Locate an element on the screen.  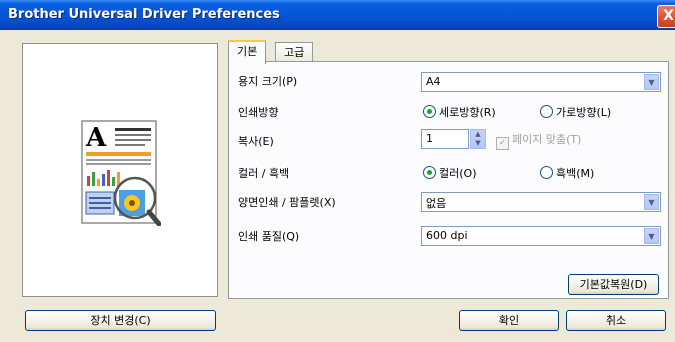
checkmark-icon: ✓ is located at coordinates (502, 143).